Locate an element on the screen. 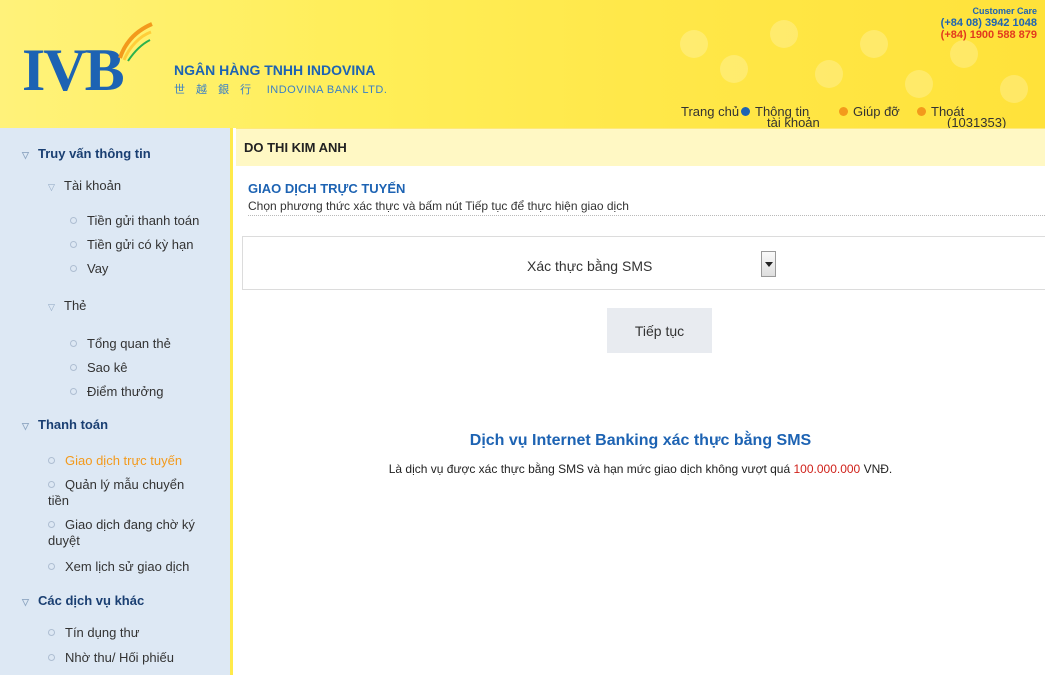  section-divider is located at coordinates (646, 215).